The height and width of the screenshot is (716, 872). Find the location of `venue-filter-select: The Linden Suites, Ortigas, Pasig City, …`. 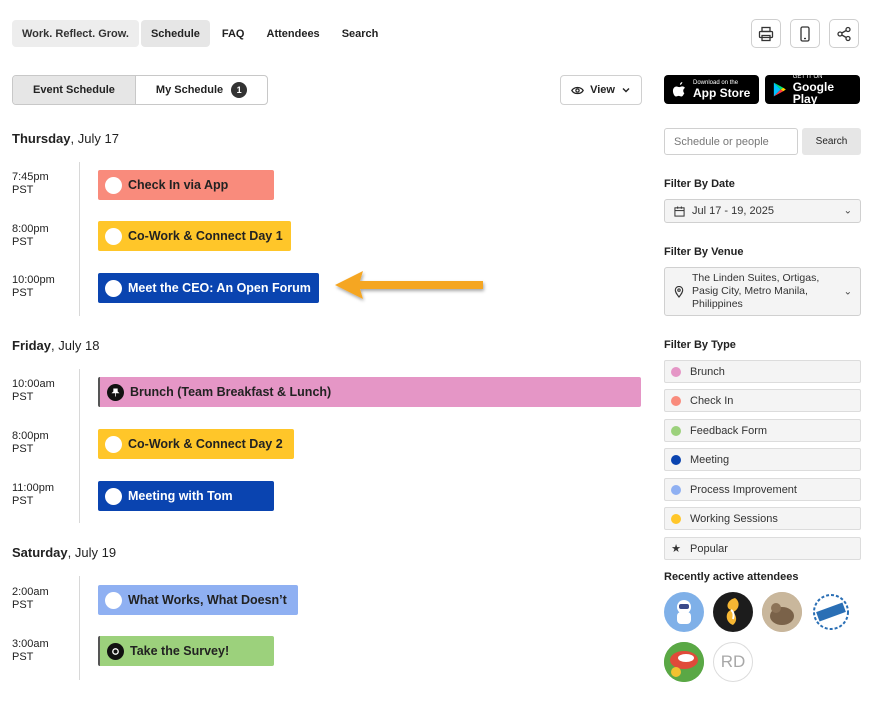

venue-filter-select: The Linden Suites, Ortigas, Pasig City, … is located at coordinates (762, 291).